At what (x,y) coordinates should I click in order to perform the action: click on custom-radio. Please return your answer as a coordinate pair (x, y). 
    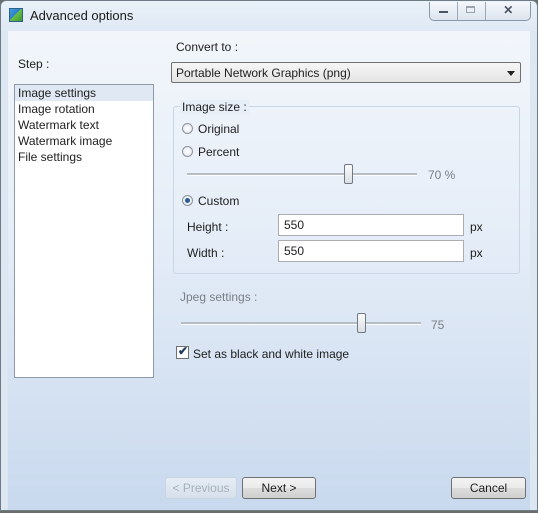
    Looking at the image, I should click on (187, 200).